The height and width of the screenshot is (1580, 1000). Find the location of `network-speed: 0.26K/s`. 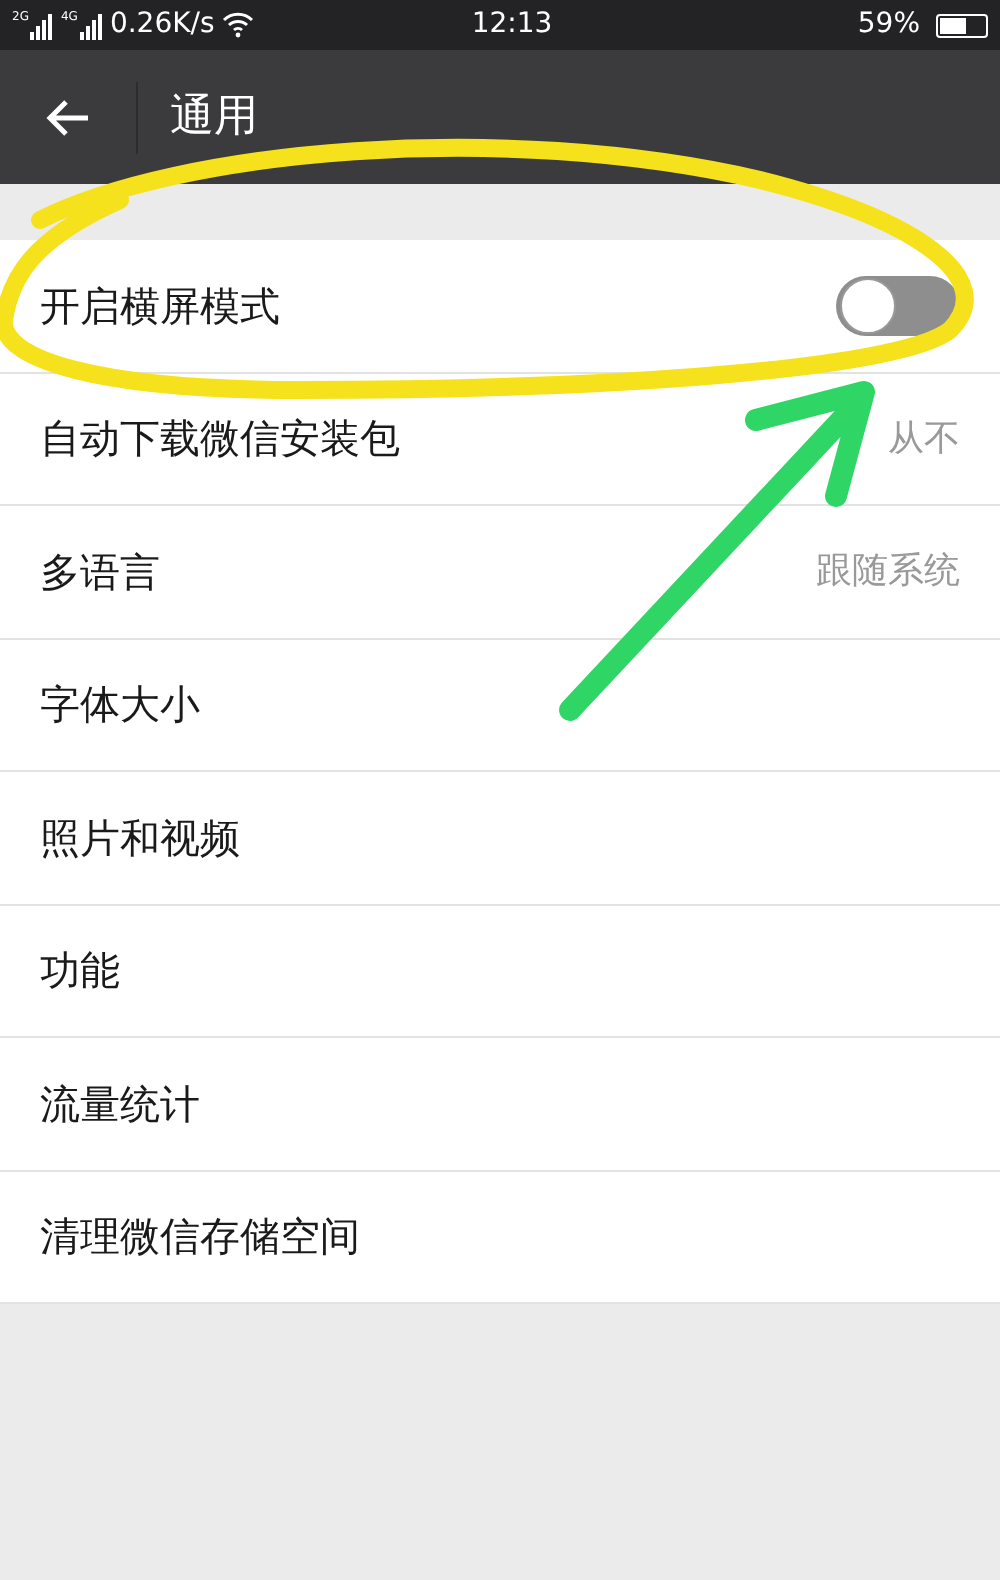

network-speed: 0.26K/s is located at coordinates (162, 25).